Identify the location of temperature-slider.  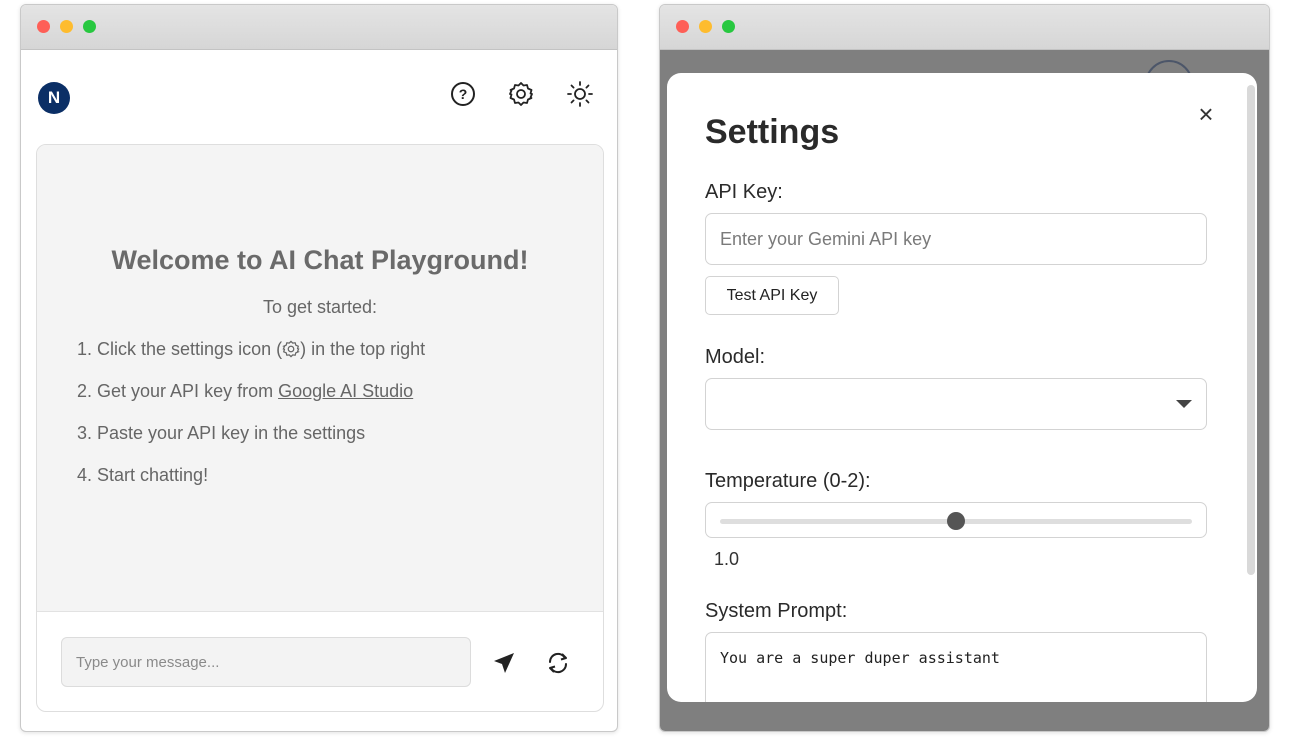
(956, 520).